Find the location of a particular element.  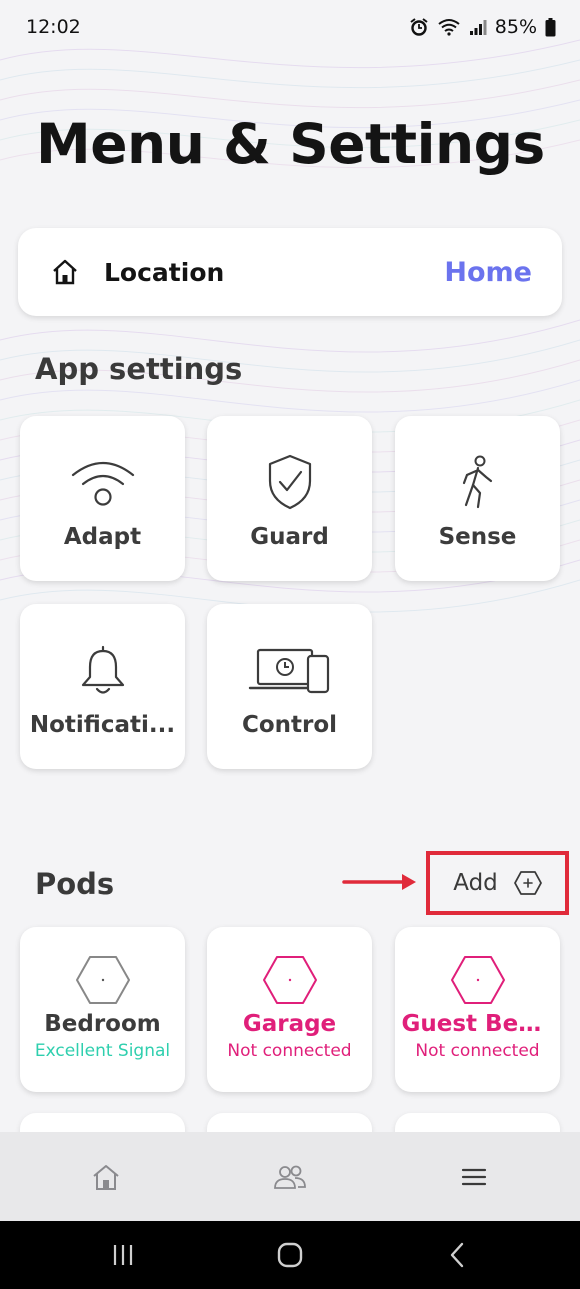

nav-menu is located at coordinates (474, 1177).